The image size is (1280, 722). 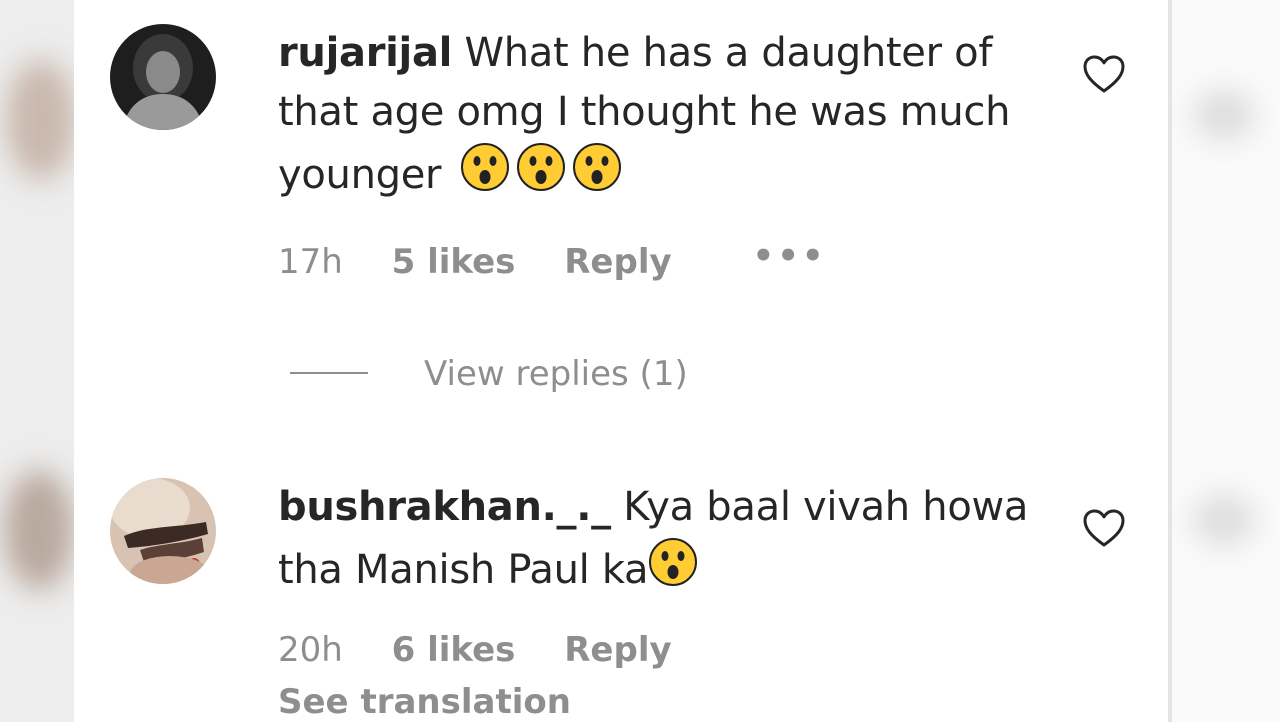 I want to click on more-options-icon: •••, so click(x=789, y=256).